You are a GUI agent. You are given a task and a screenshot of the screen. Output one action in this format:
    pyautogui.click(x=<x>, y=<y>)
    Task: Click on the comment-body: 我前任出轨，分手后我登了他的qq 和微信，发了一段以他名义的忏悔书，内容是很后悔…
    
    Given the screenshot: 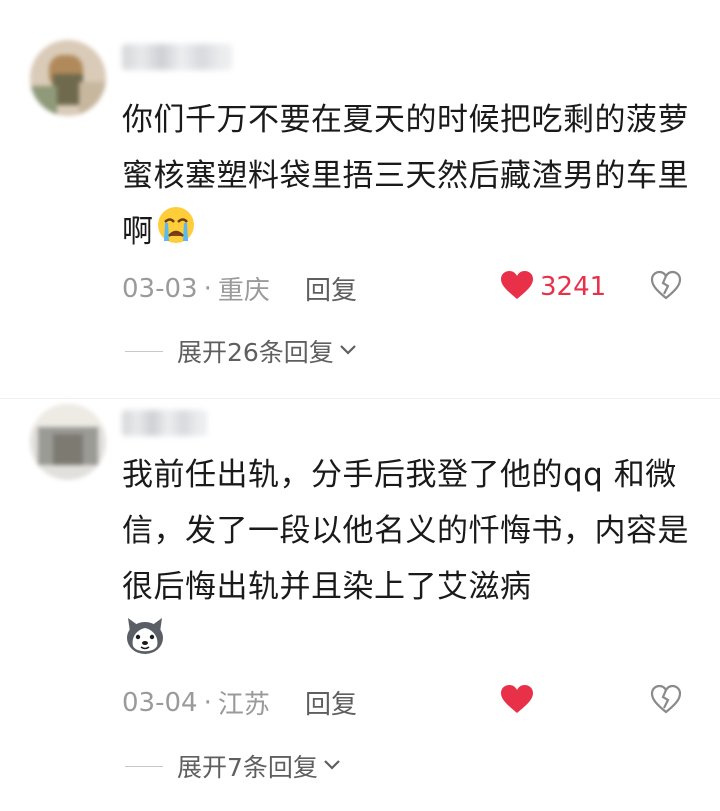 What is the action you would take?
    pyautogui.click(x=405, y=531)
    